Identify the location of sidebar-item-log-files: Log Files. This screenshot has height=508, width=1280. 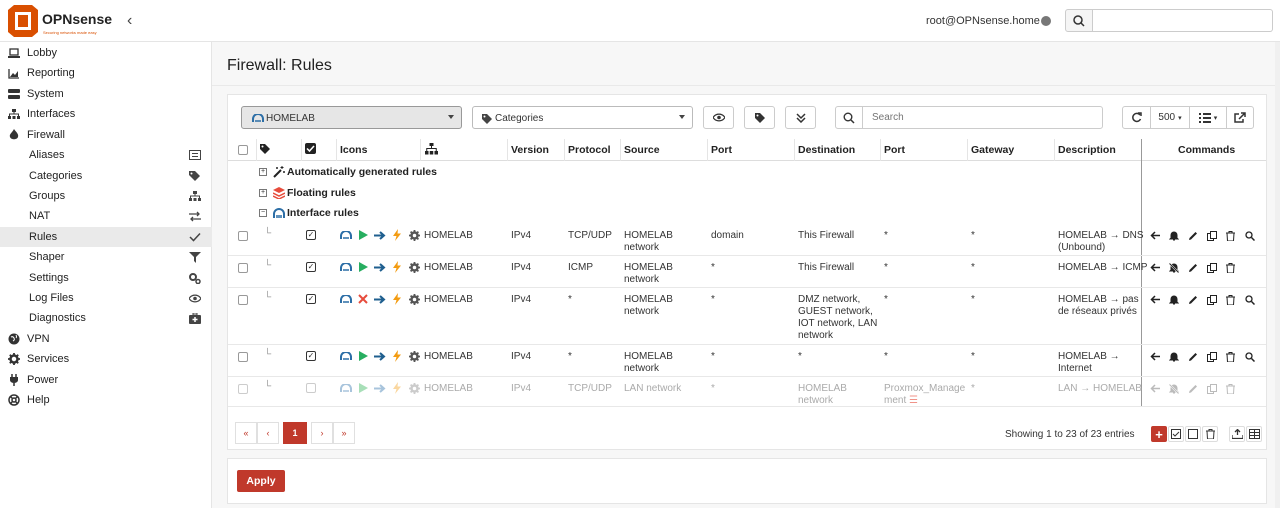
(106, 298).